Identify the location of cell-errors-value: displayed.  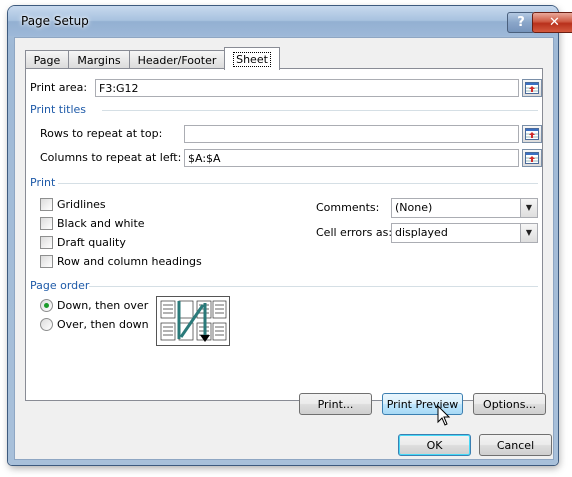
(421, 232).